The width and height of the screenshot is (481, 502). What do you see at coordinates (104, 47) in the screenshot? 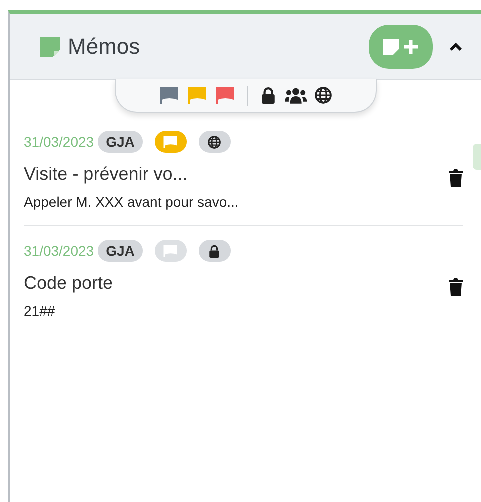
I see `panel-title: Mémos` at bounding box center [104, 47].